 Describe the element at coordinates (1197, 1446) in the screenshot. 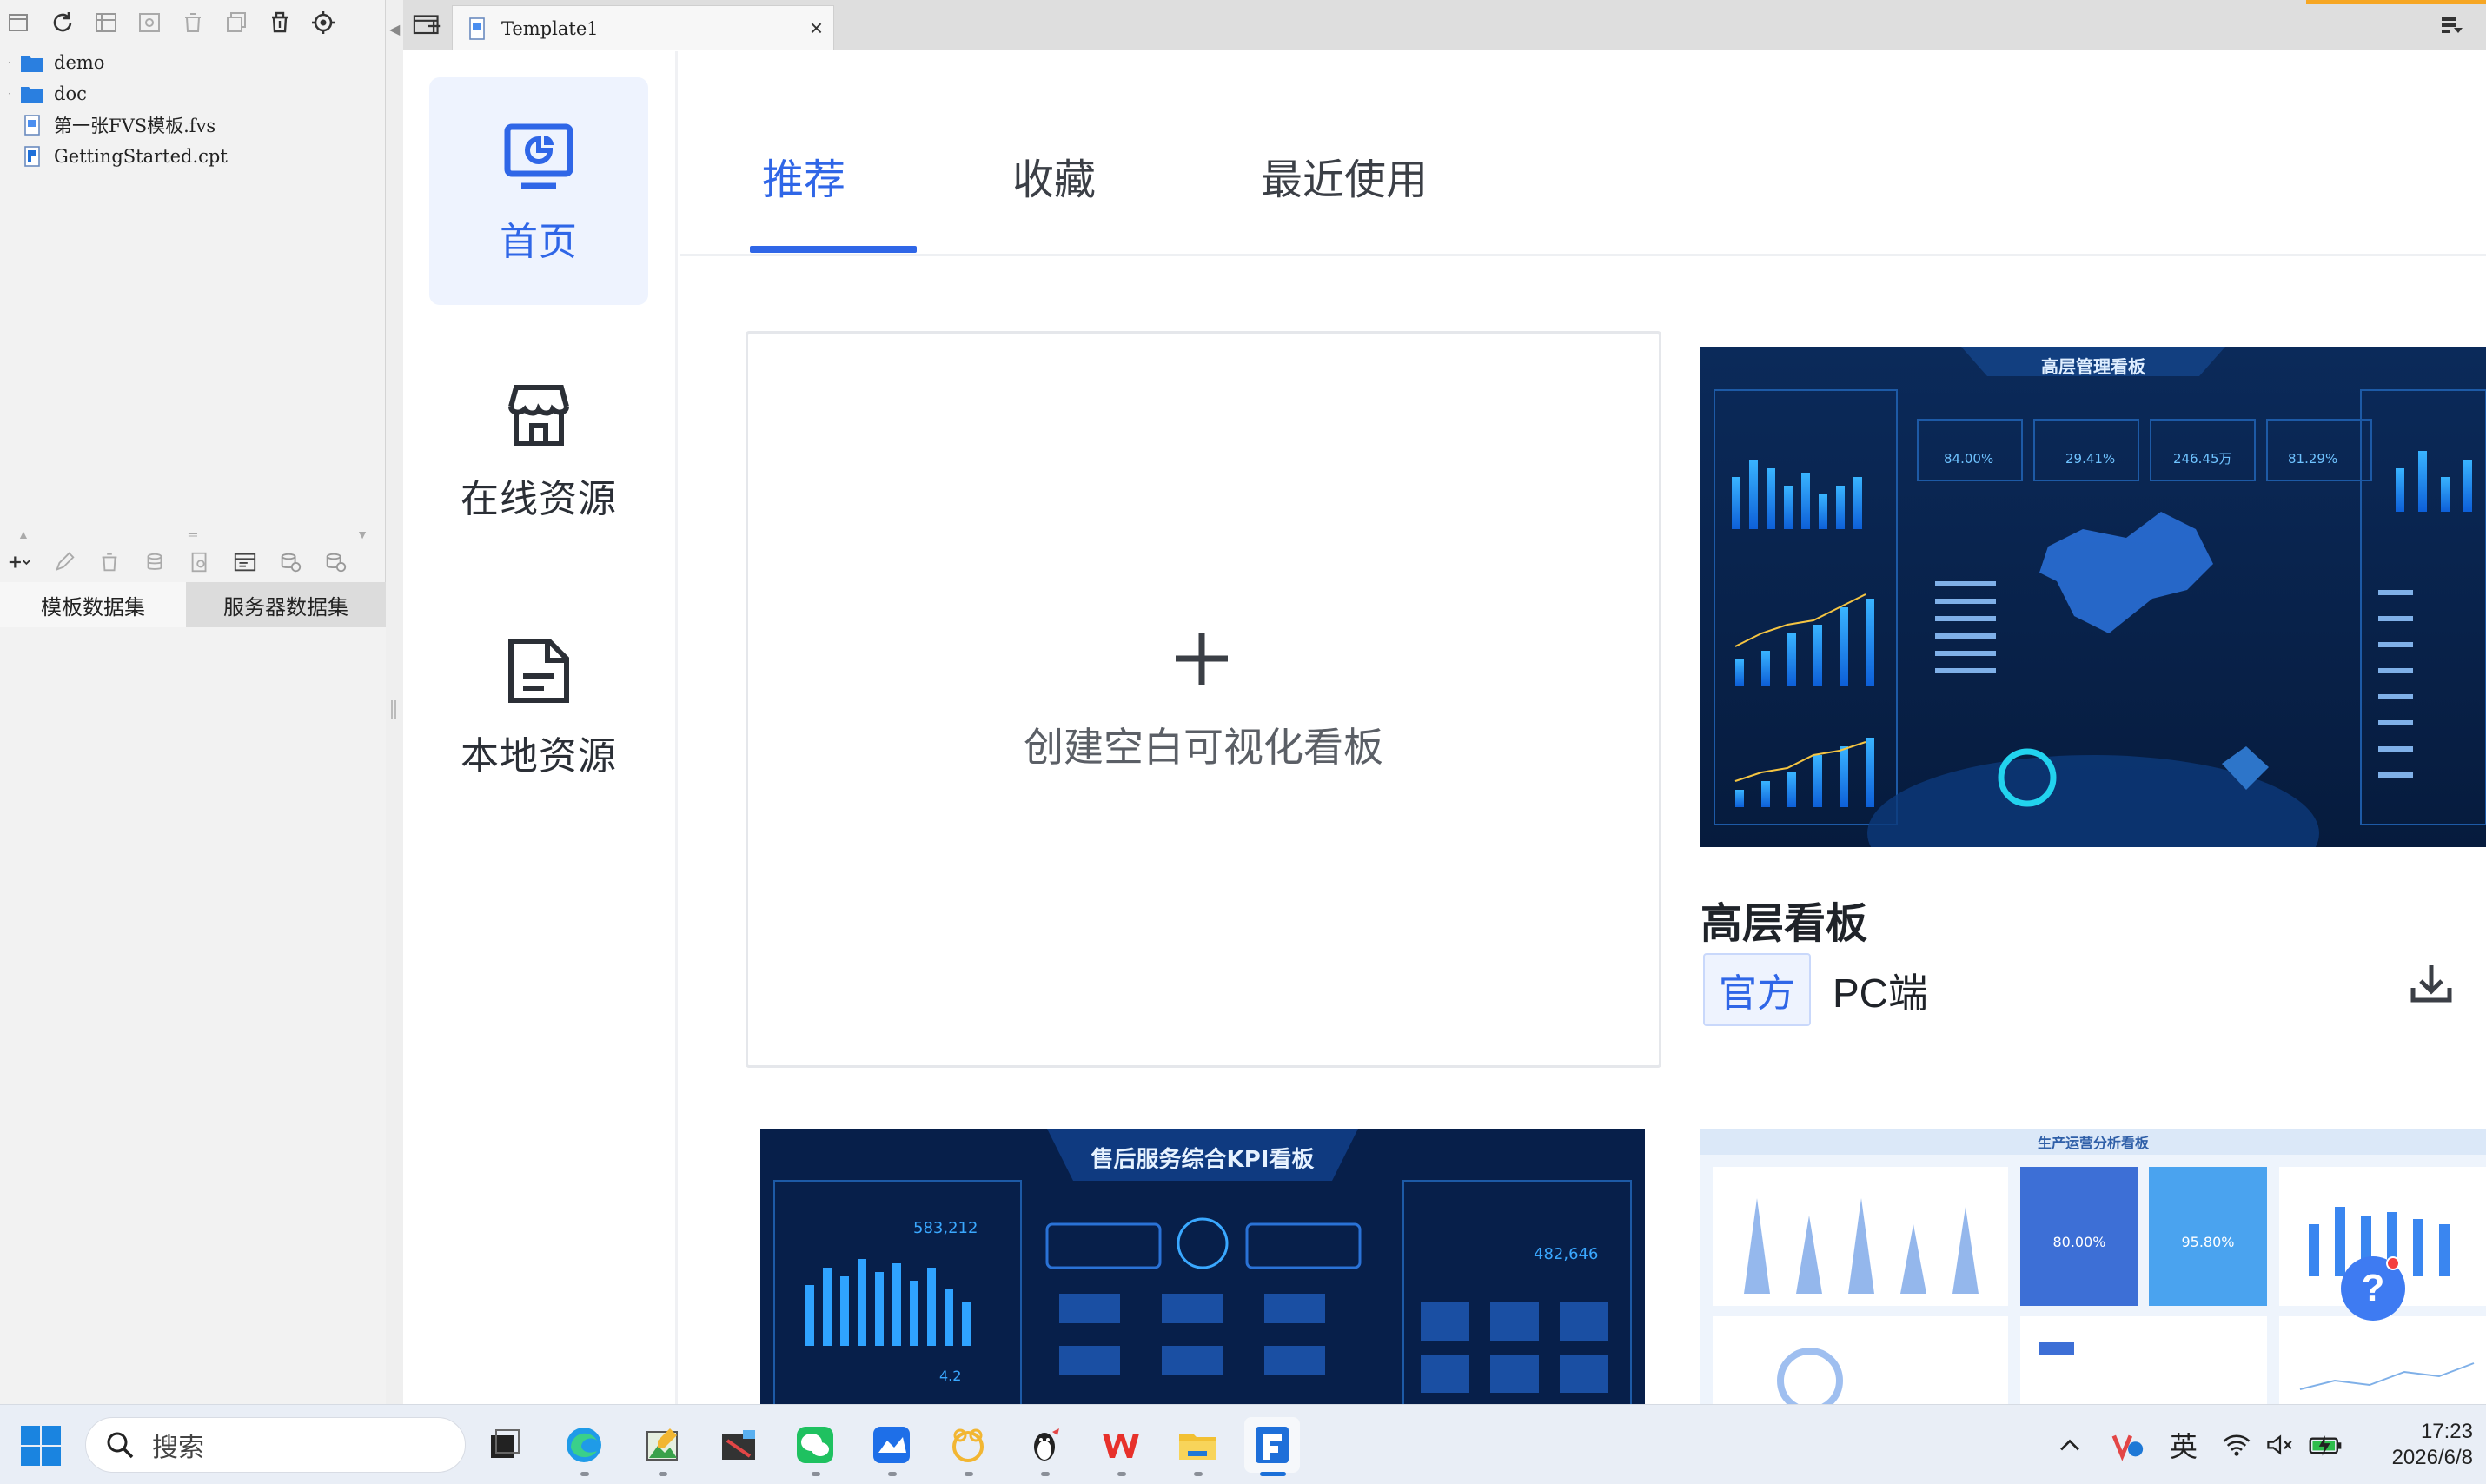

I see `file-explorer-icon` at that location.